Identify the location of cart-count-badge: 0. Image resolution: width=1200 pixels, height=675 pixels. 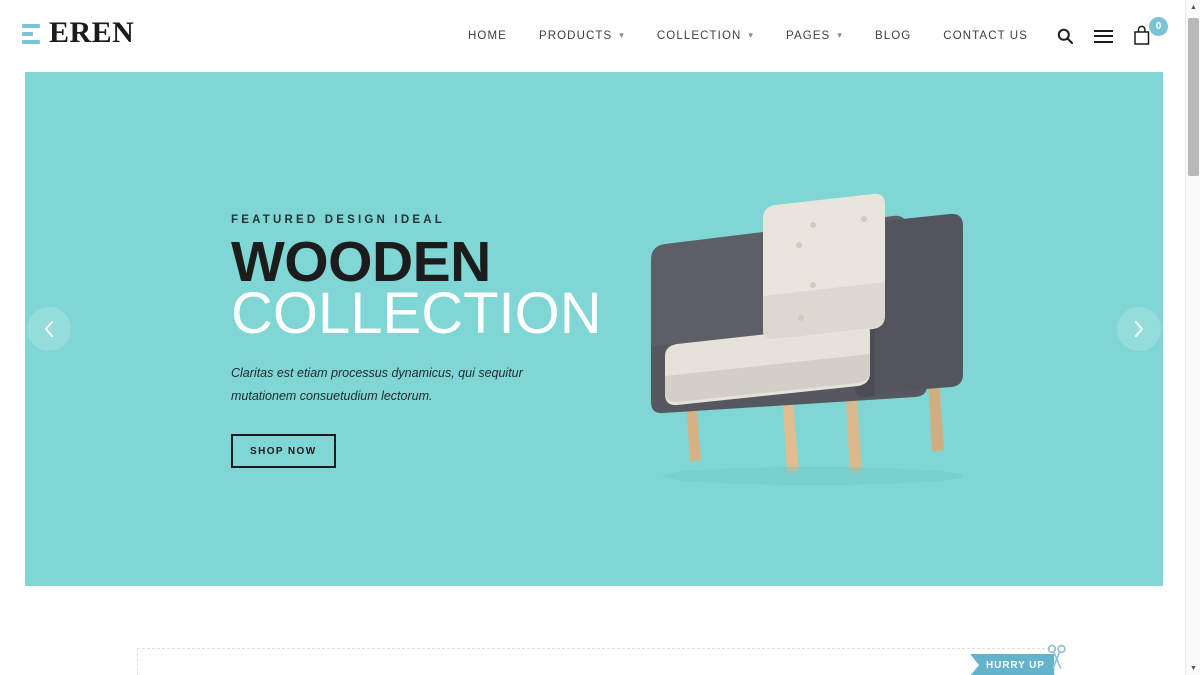
(1158, 26).